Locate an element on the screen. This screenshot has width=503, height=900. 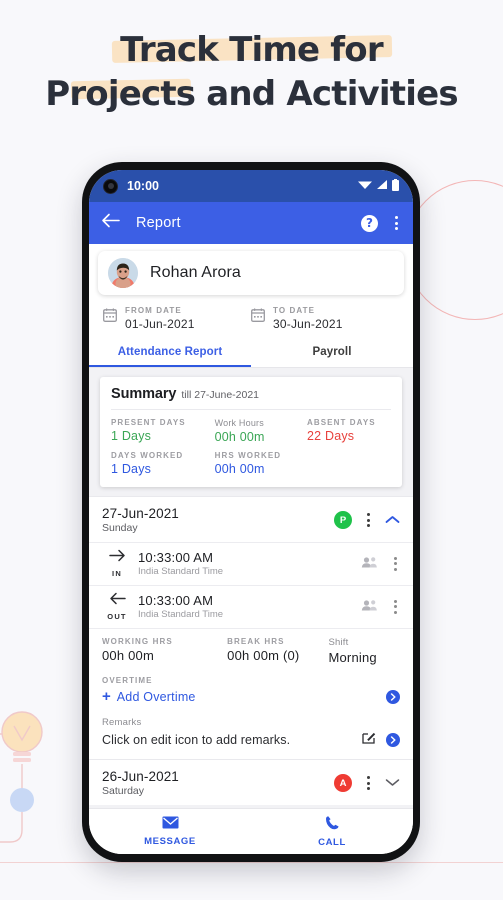
punch-in-details: 10:33:00 AM India Standard Time is located at coordinates (180, 563).